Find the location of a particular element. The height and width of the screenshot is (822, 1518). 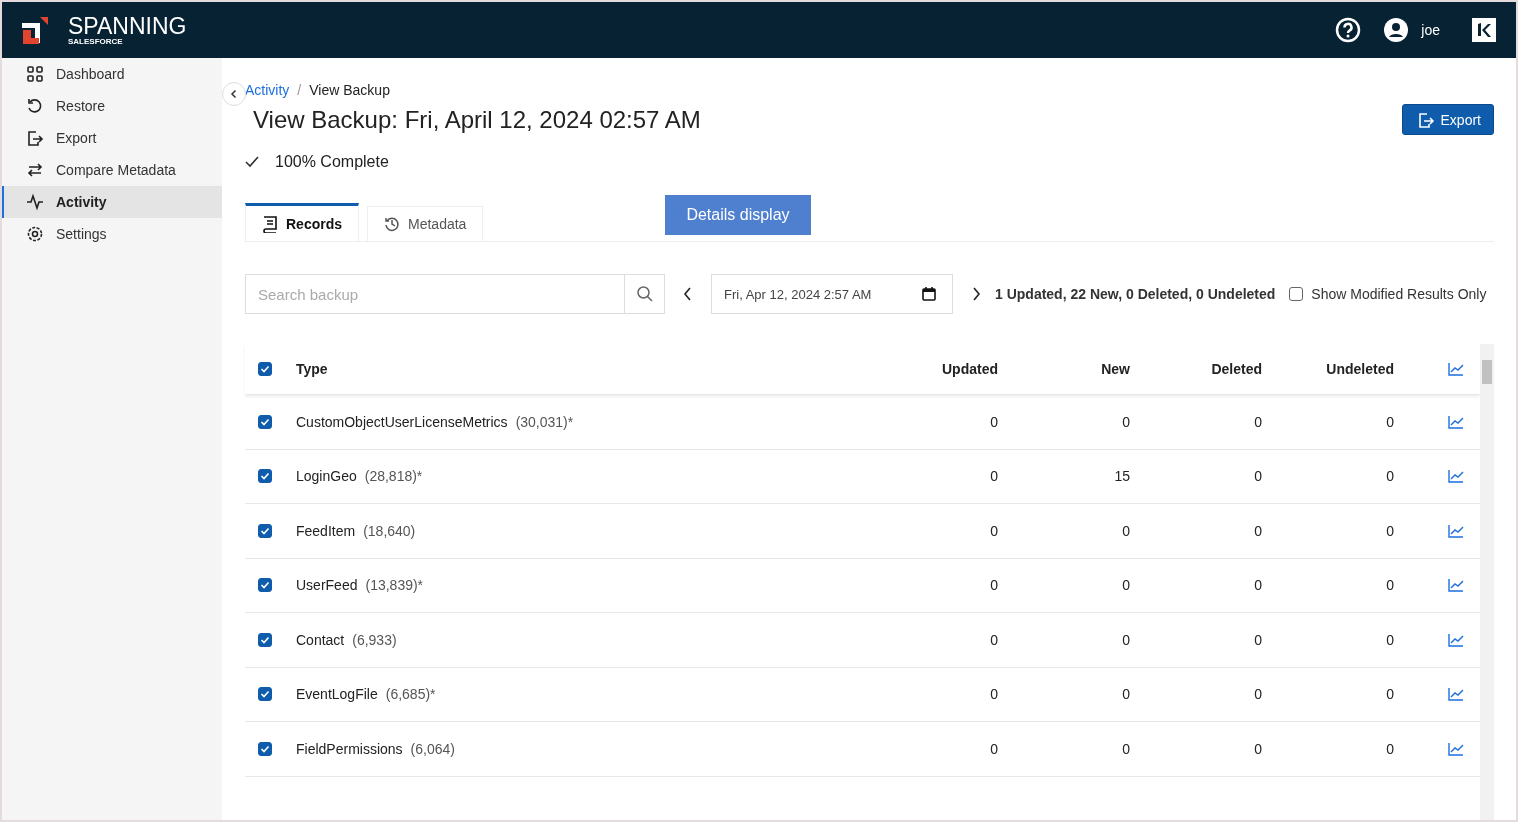

column-header: Type is located at coordinates (312, 369).